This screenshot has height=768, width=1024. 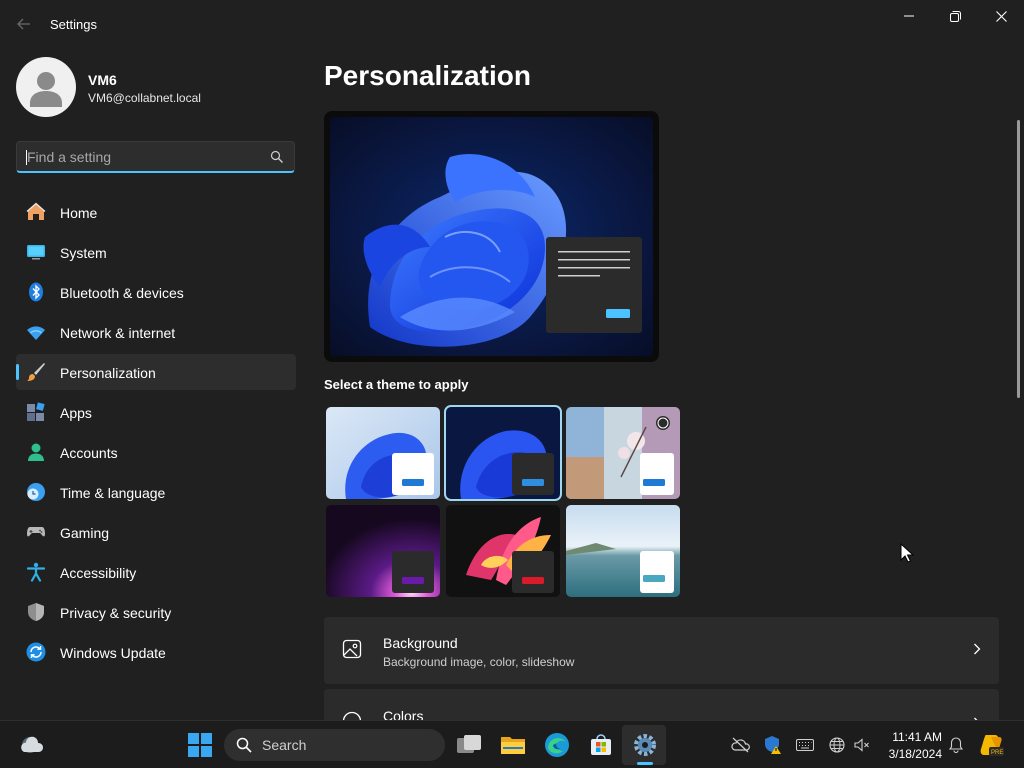 I want to click on speaker-muted-icon, so click(x=861, y=745).